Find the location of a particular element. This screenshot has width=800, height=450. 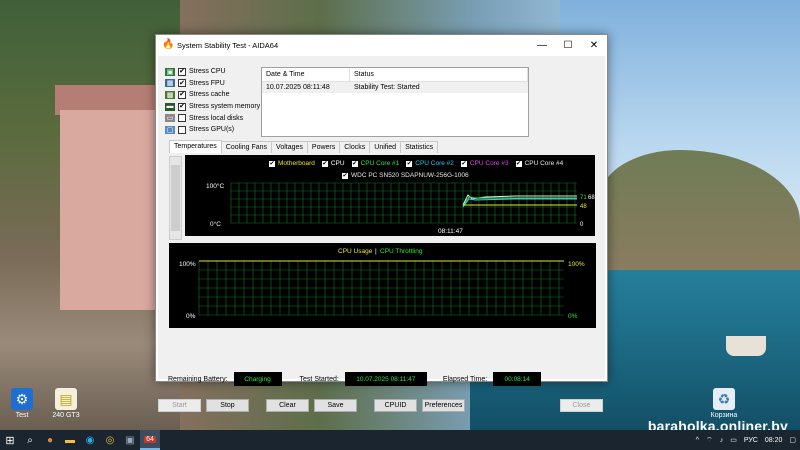

gear-icon: ⚙ is located at coordinates (22, 399).